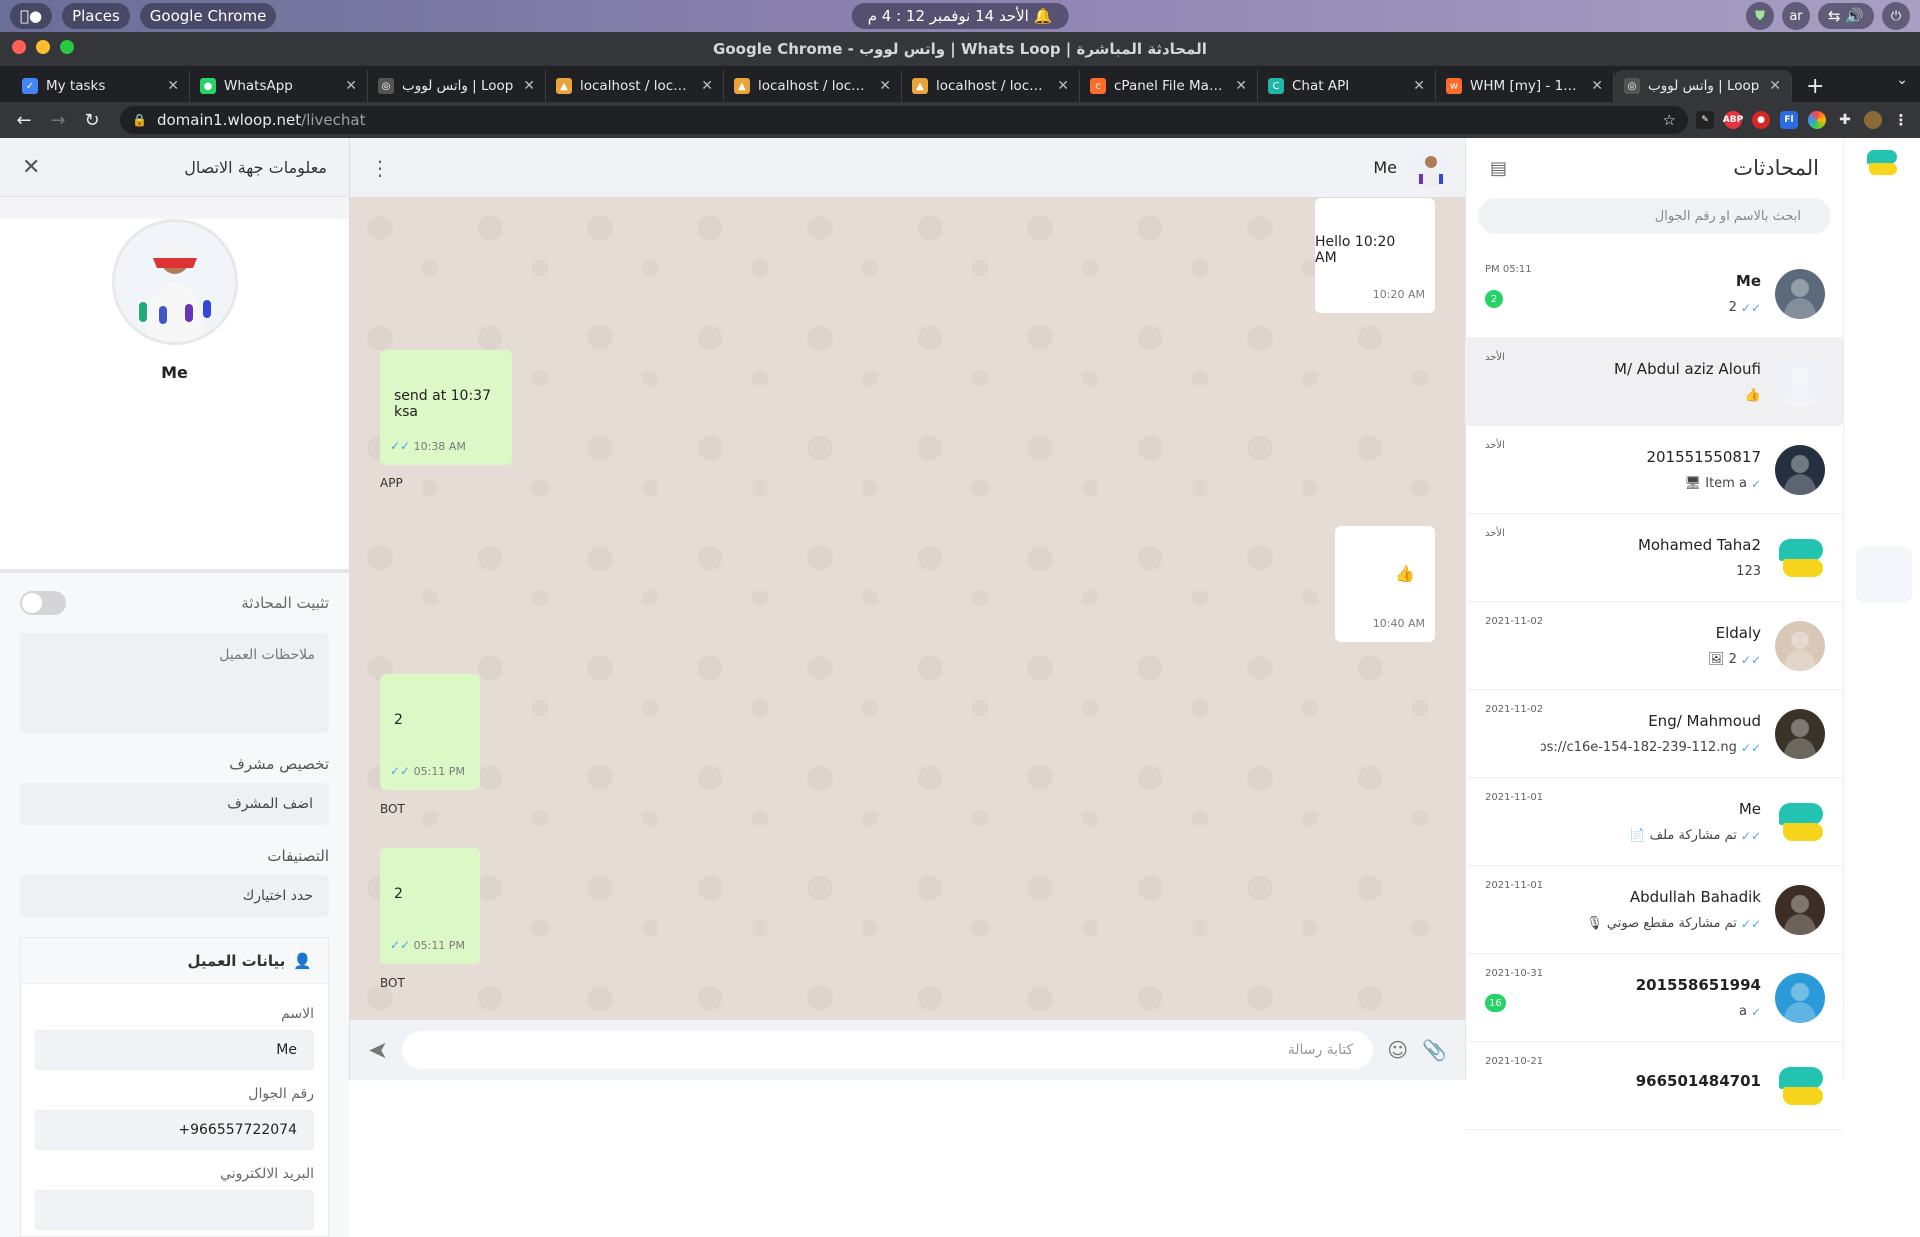 This screenshot has height=1237, width=1920. Describe the element at coordinates (1733, 120) in the screenshot. I see `adblock-extension-icon: ABP` at that location.